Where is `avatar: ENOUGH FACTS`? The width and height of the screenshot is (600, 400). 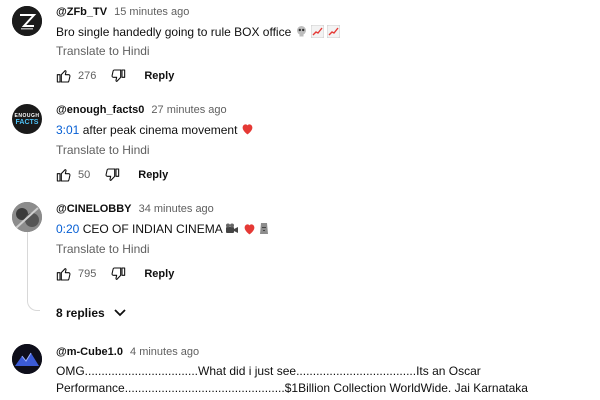 avatar: ENOUGH FACTS is located at coordinates (27, 119).